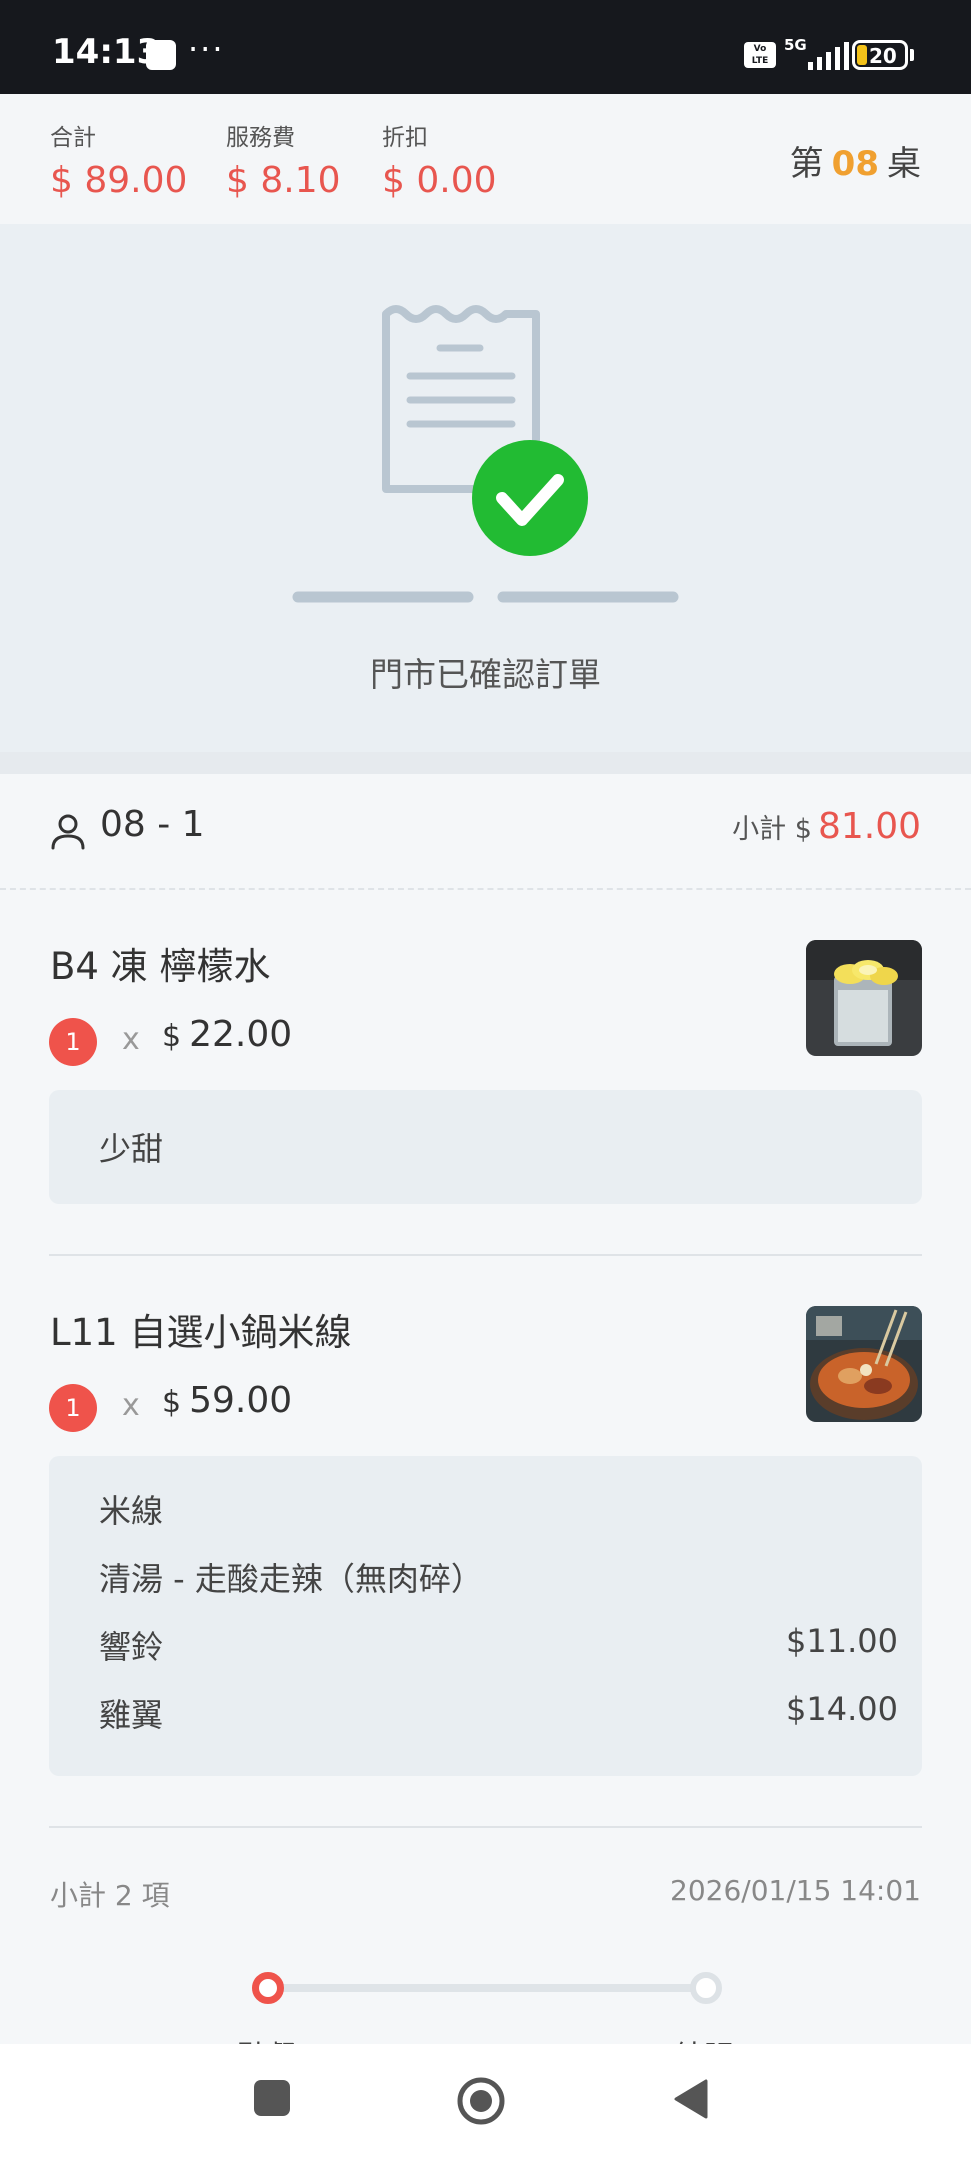 The image size is (971, 2160). What do you see at coordinates (760, 55) in the screenshot?
I see `volte-icon: Vo LTE` at bounding box center [760, 55].